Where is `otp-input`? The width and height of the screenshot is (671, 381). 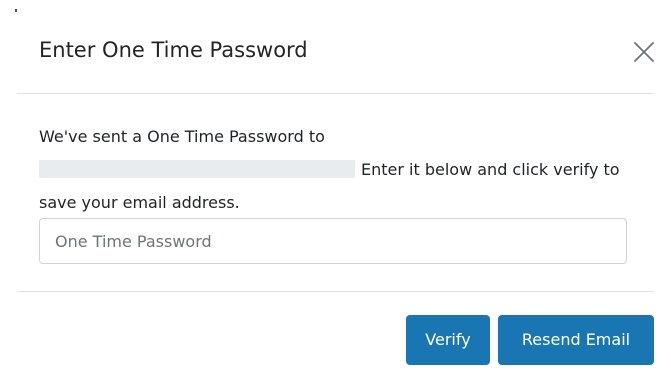
otp-input is located at coordinates (333, 241).